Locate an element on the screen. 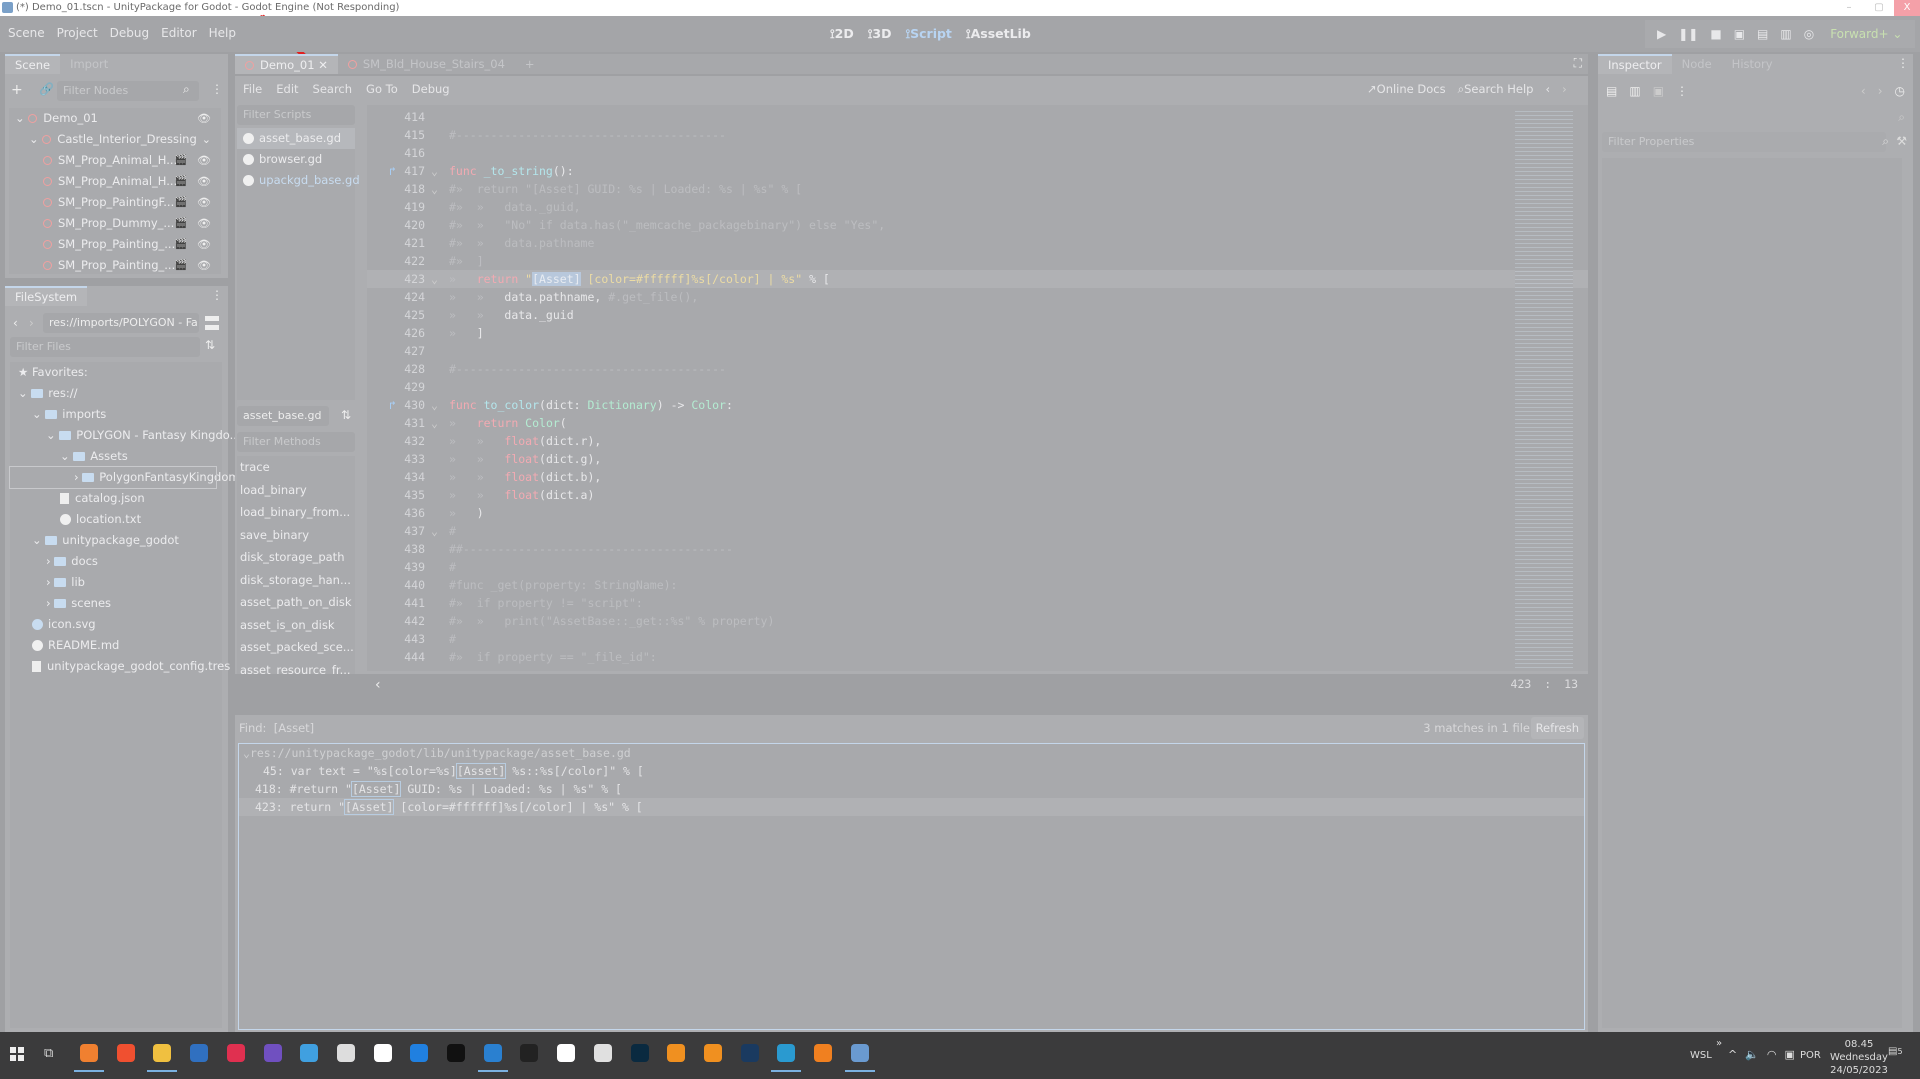 The width and height of the screenshot is (1920, 1079). script-item: asset_base.gd is located at coordinates (296, 138).